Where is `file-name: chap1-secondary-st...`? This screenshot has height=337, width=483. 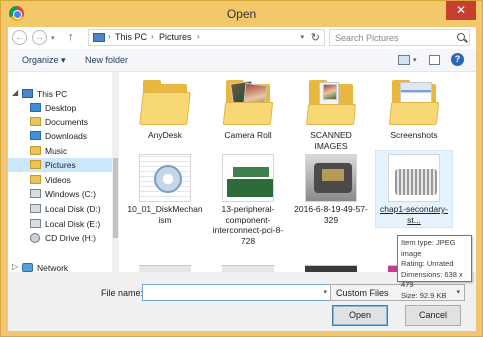 file-name: chap1-secondary-st... is located at coordinates (414, 214).